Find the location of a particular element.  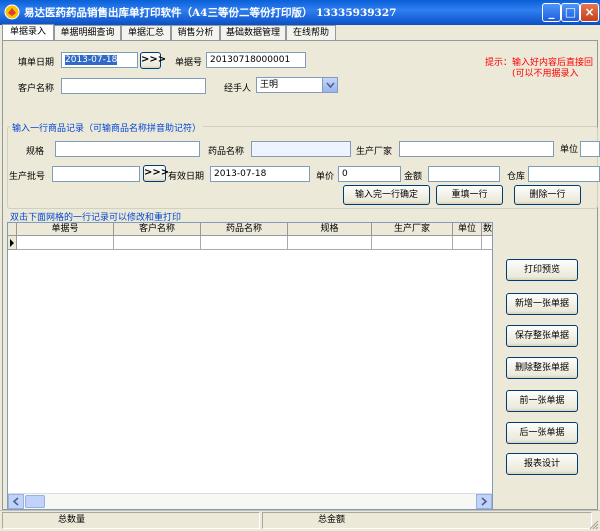

status-total-qty: 总数量 is located at coordinates (131, 520).